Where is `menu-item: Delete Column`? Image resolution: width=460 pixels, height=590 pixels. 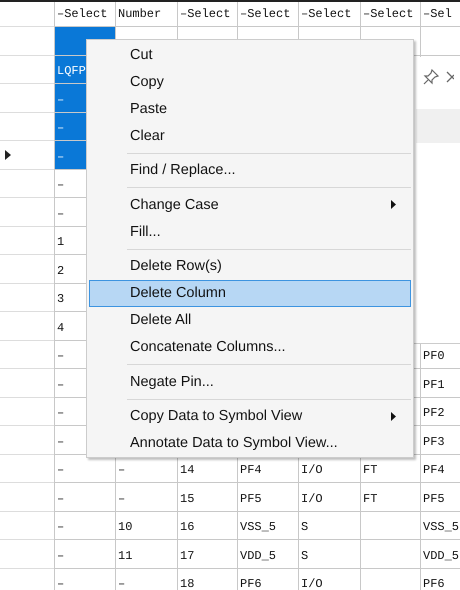
menu-item: Delete Column is located at coordinates (250, 293).